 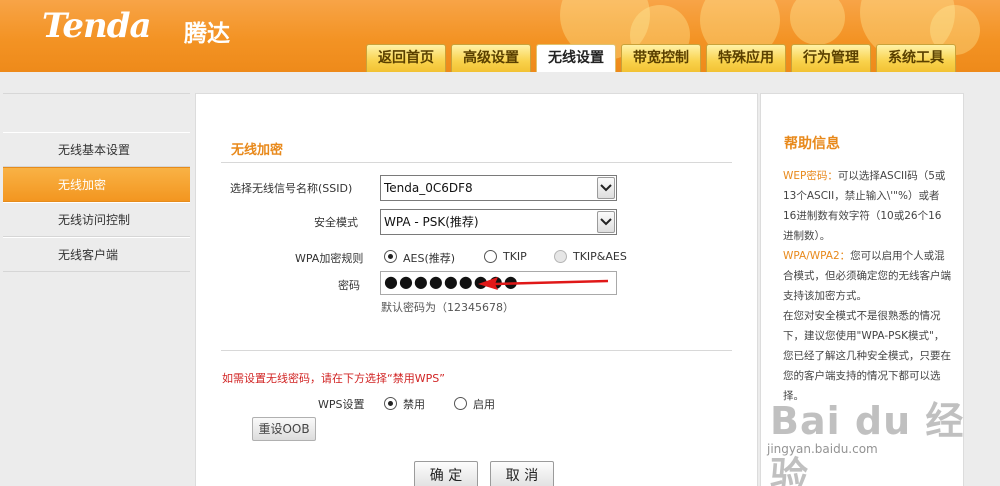 What do you see at coordinates (291, 188) in the screenshot?
I see `ssid-label: 选择无线信号名称(SSID)` at bounding box center [291, 188].